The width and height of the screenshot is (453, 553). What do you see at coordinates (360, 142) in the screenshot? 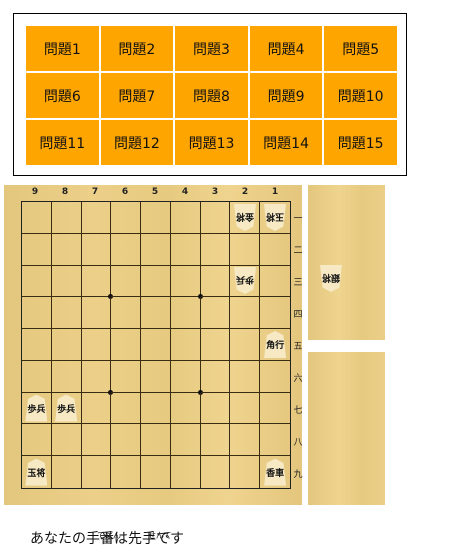
I see `problem-button-15: 問題15` at bounding box center [360, 142].